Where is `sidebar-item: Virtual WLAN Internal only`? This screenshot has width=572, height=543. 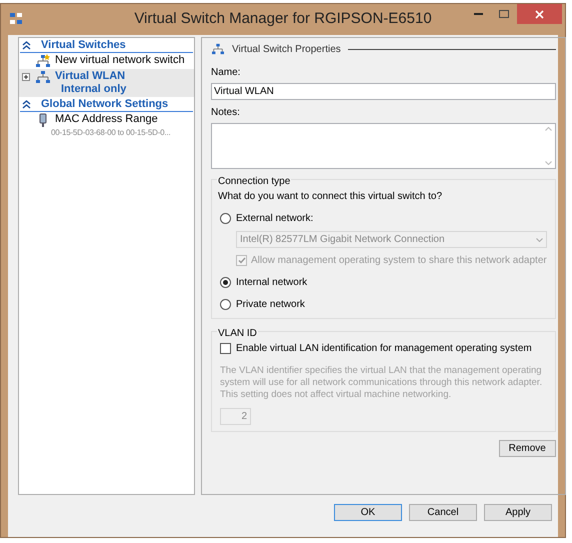 sidebar-item: Virtual WLAN Internal only is located at coordinates (106, 83).